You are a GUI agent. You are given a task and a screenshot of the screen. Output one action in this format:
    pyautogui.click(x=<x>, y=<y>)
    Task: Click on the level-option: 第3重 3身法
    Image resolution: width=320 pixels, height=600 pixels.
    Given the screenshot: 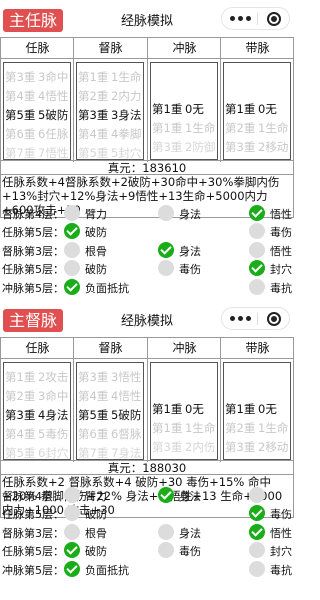 What is the action you would take?
    pyautogui.click(x=113, y=115)
    